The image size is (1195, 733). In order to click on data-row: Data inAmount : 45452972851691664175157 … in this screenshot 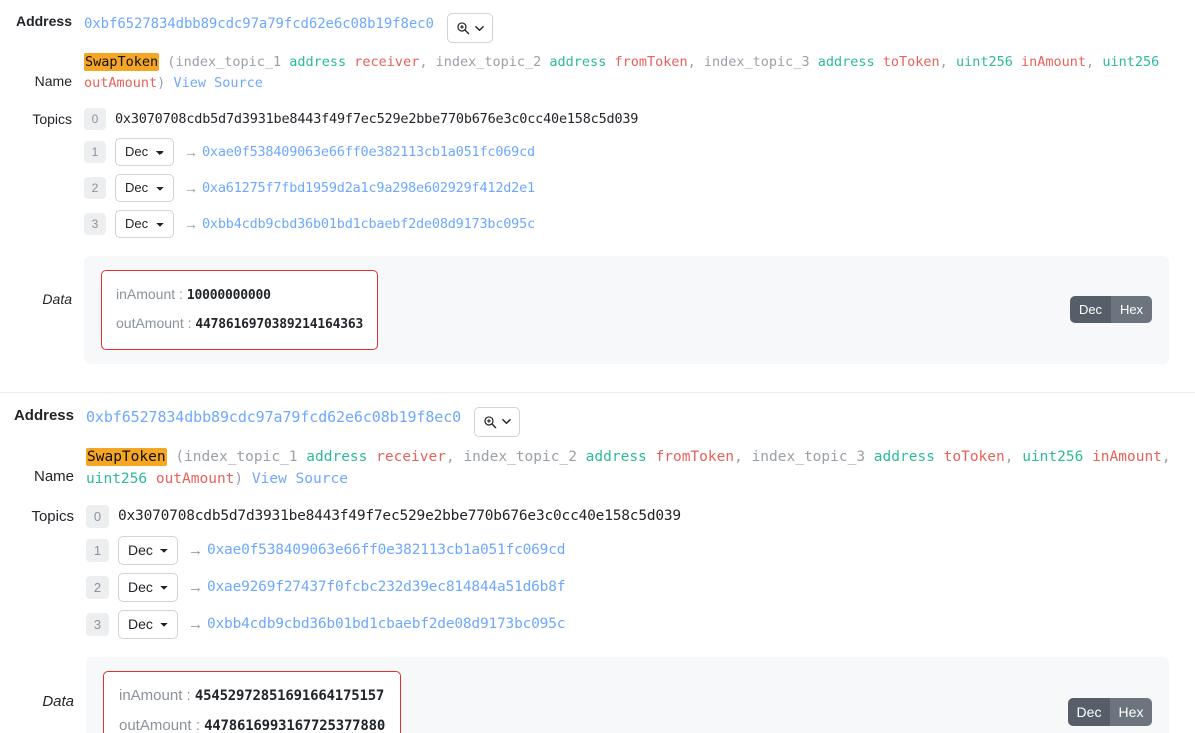, I will do `click(597, 686)`.